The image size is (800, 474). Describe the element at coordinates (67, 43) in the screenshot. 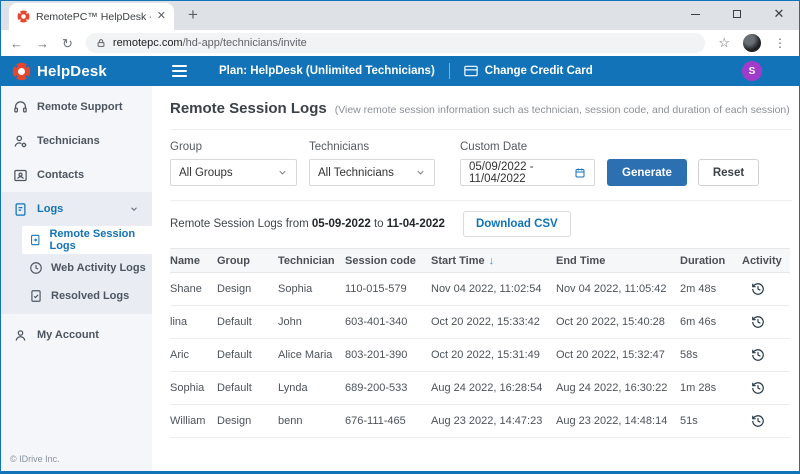

I see `reload-icon: ↻` at that location.